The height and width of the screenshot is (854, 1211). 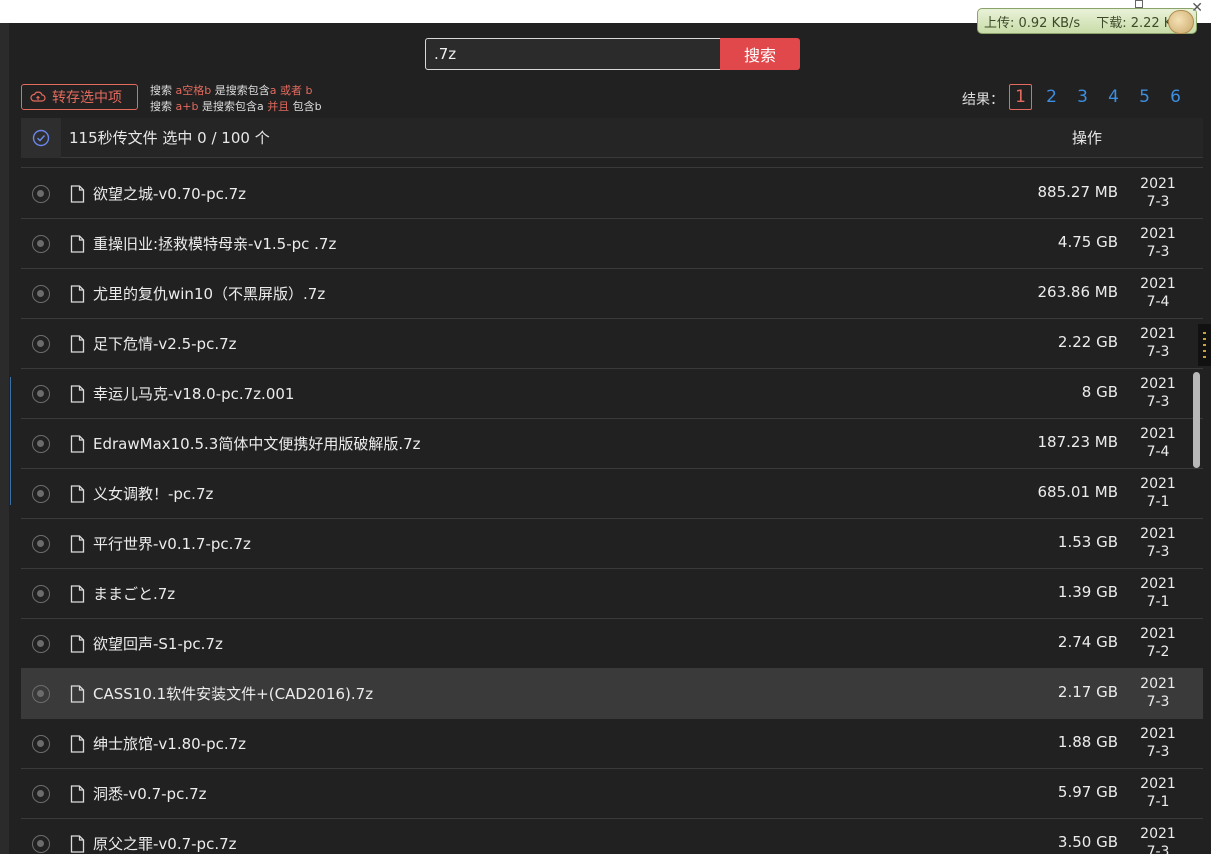 What do you see at coordinates (1078, 442) in the screenshot?
I see `file-size: 187.23 MB` at bounding box center [1078, 442].